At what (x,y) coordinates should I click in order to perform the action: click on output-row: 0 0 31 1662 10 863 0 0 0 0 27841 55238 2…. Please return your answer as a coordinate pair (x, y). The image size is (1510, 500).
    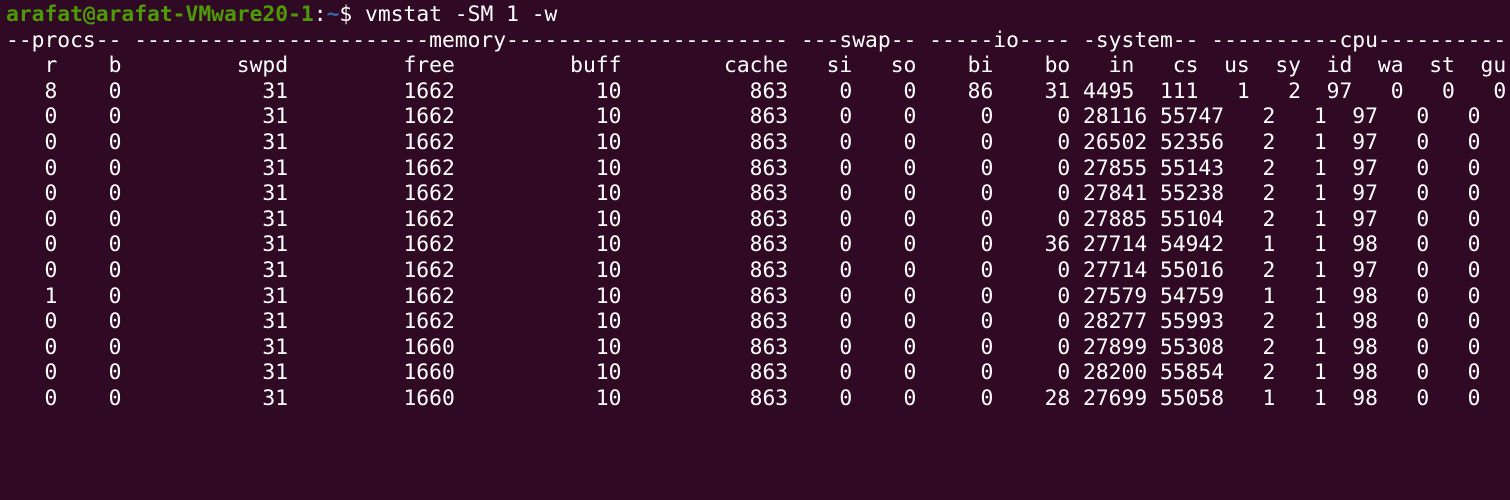
    Looking at the image, I should click on (758, 194).